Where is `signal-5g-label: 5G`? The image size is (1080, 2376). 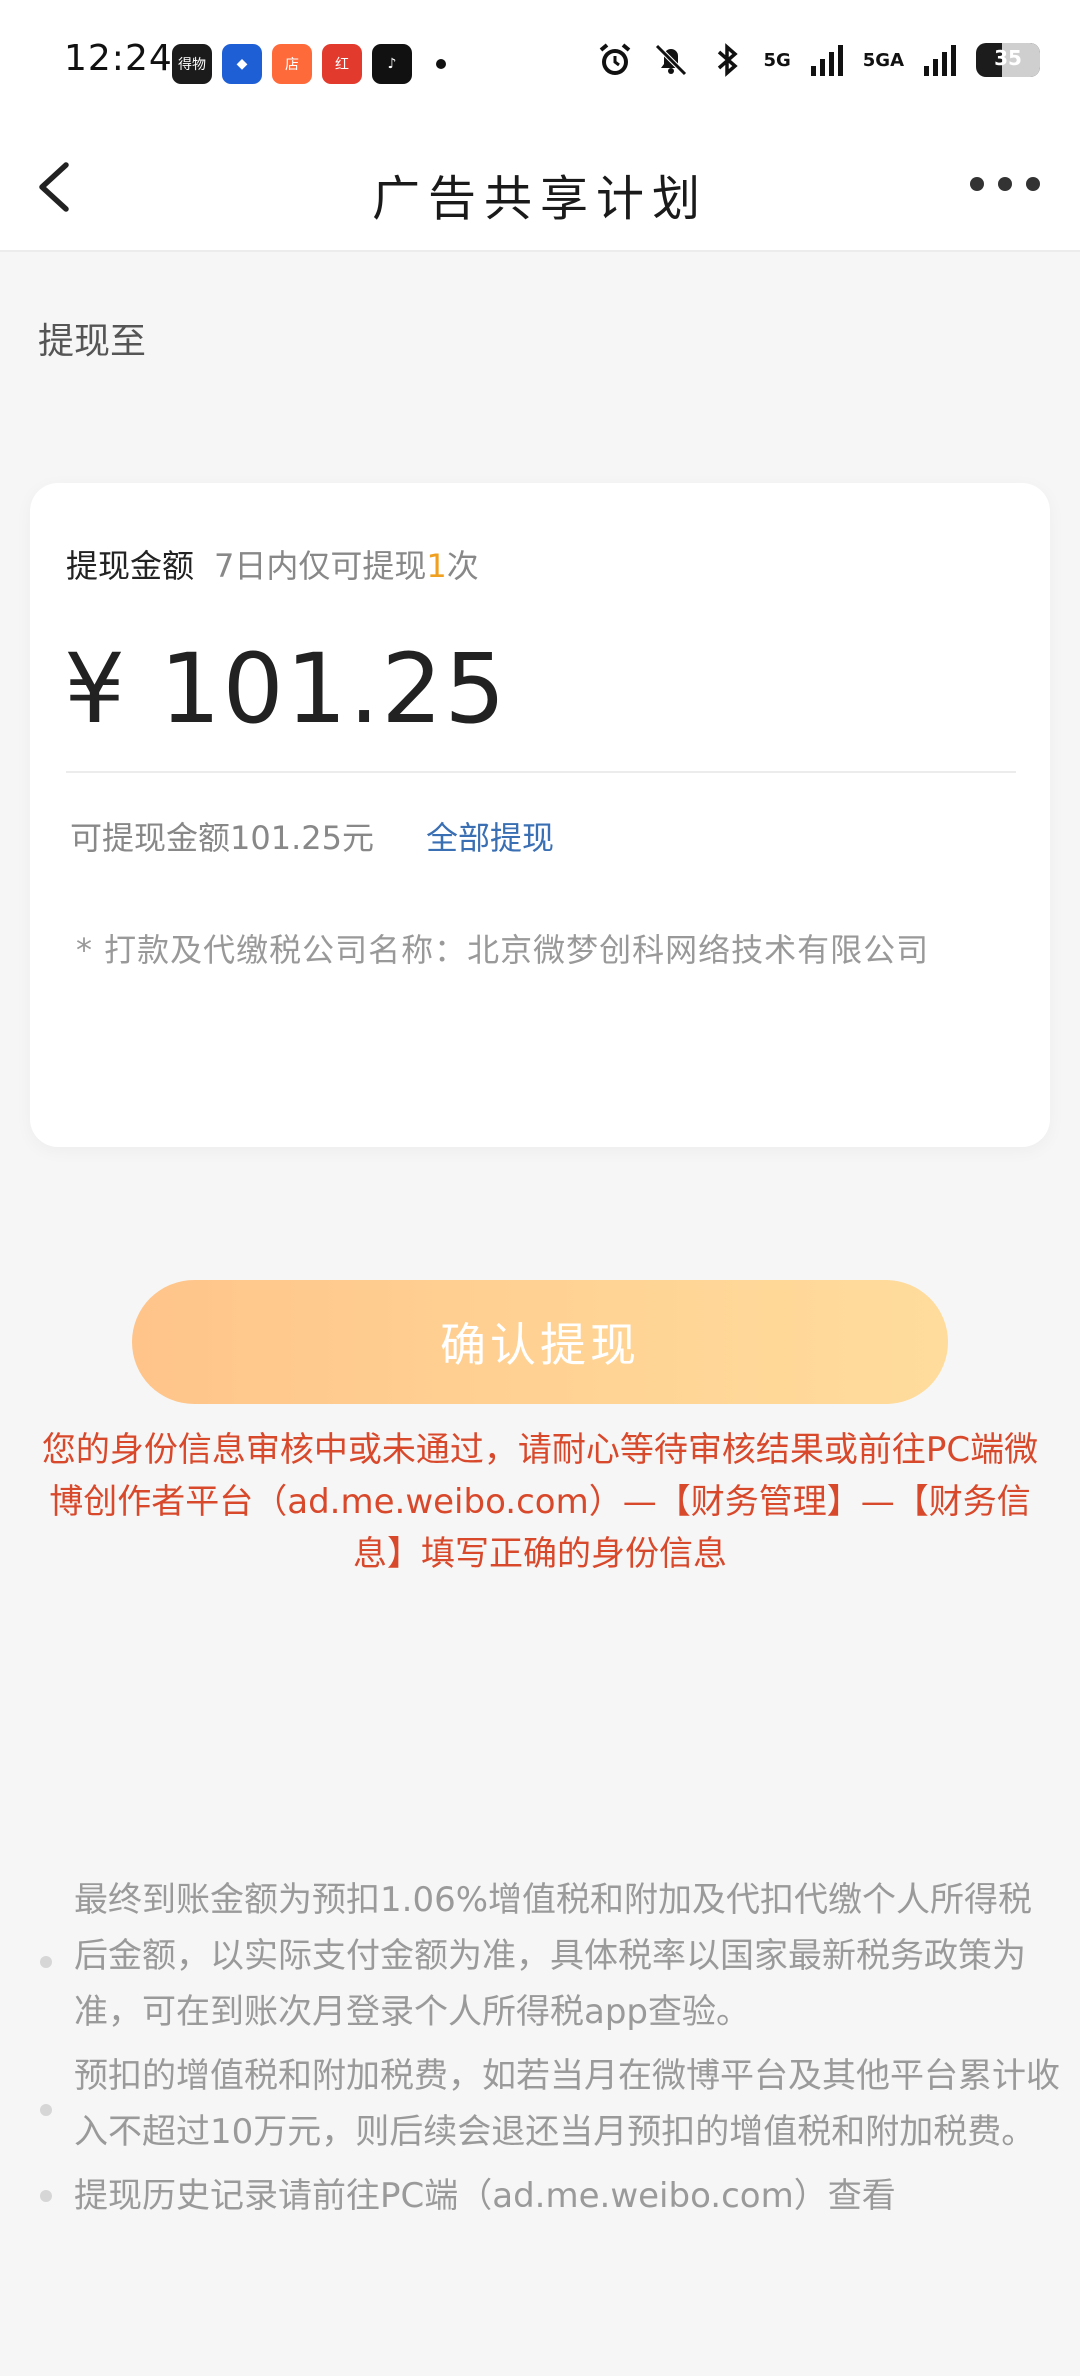 signal-5g-label: 5G is located at coordinates (777, 60).